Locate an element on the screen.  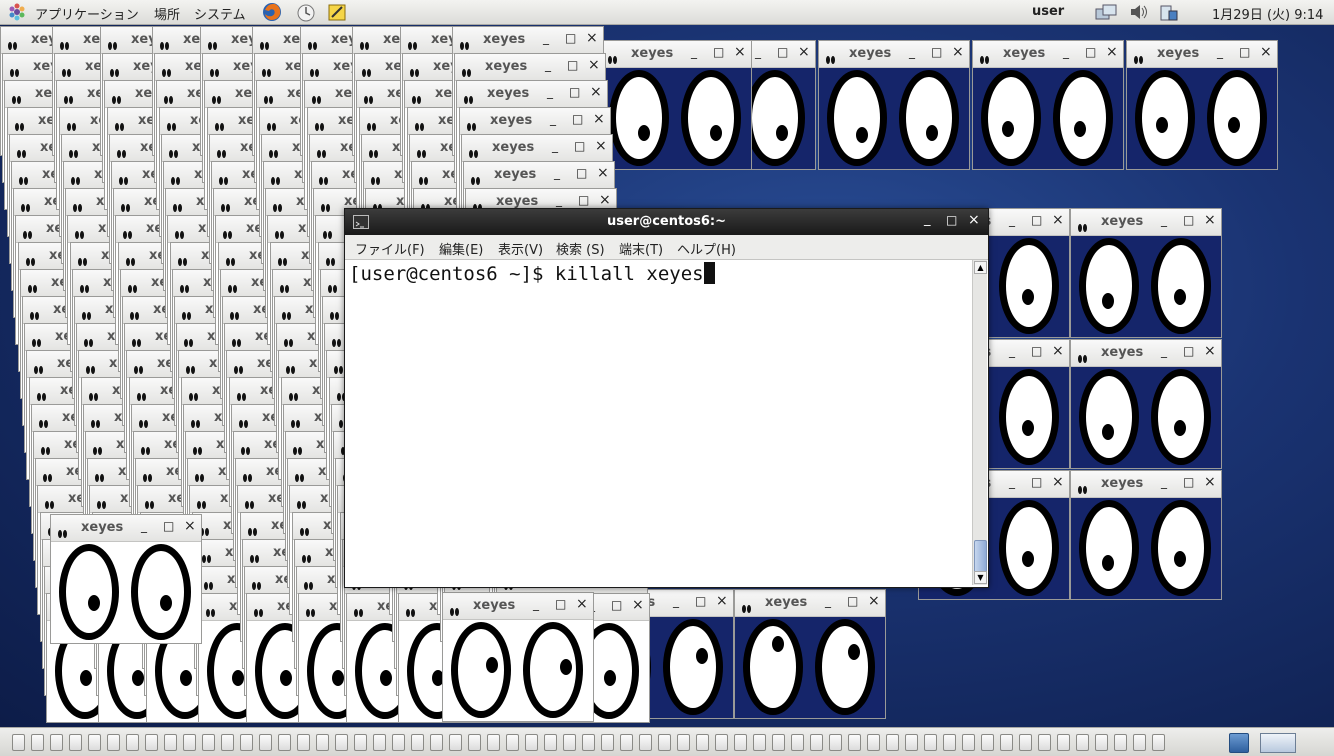
evolution-mail-icon is located at coordinates (306, 12).